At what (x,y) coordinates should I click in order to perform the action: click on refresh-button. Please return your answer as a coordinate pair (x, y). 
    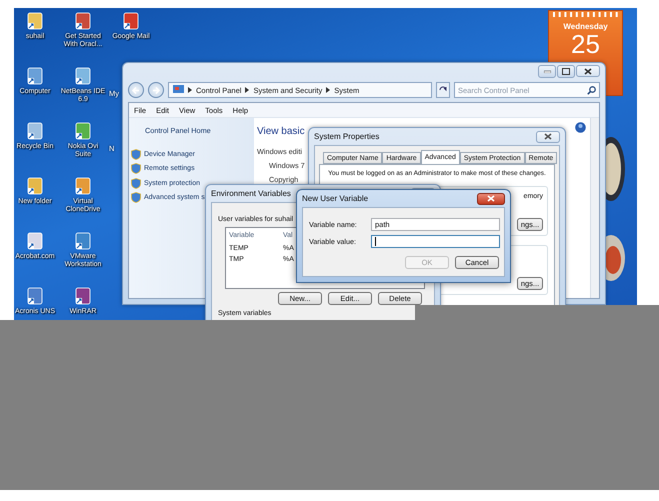
    Looking at the image, I should click on (443, 90).